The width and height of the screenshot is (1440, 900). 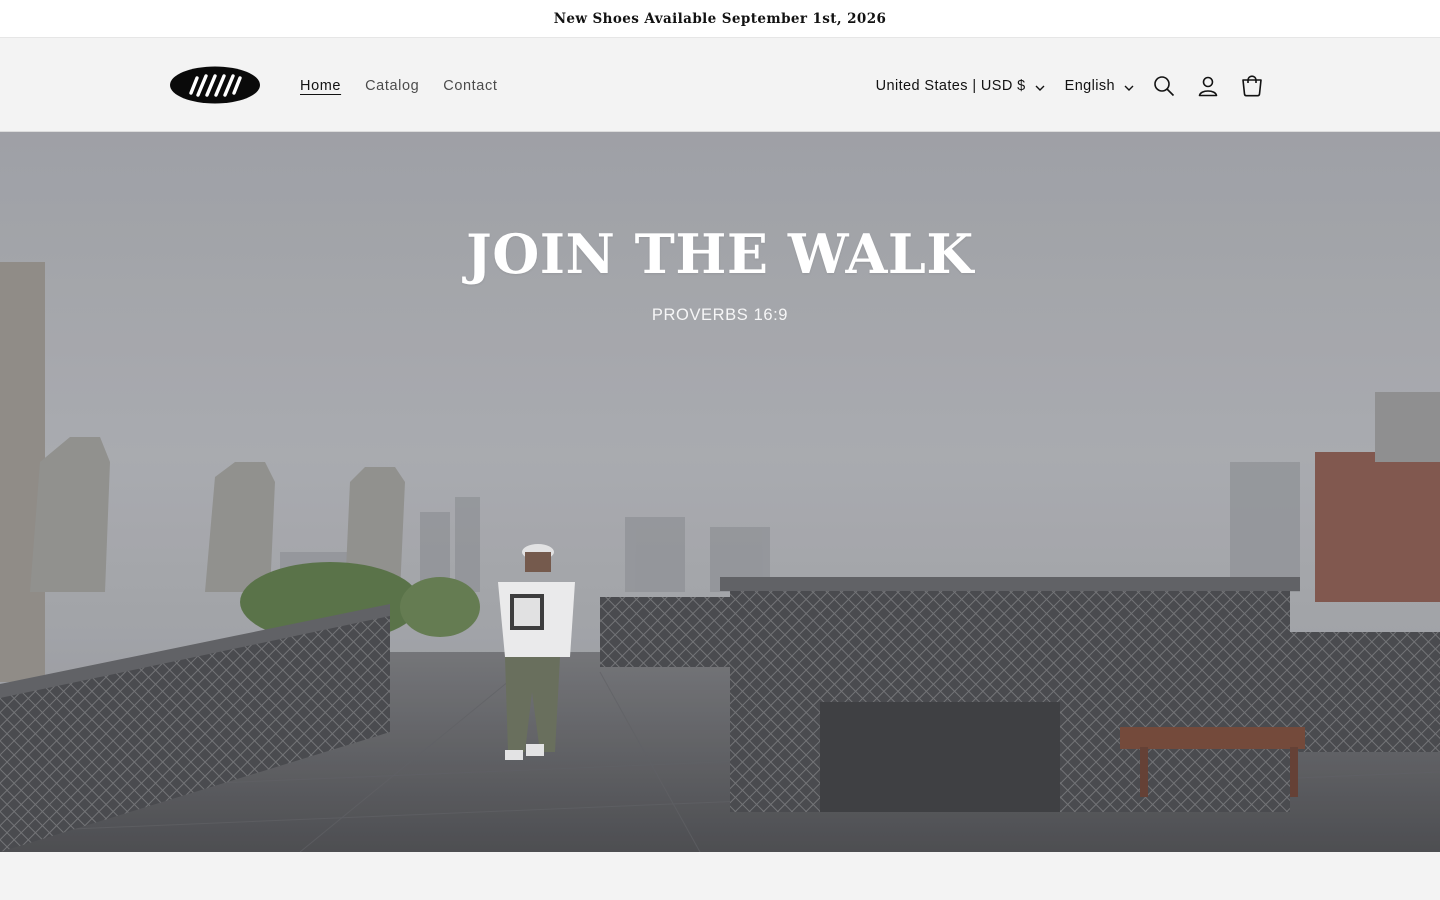 I want to click on announcement-text: New Shoes Available September 1st, 2026, so click(x=720, y=18).